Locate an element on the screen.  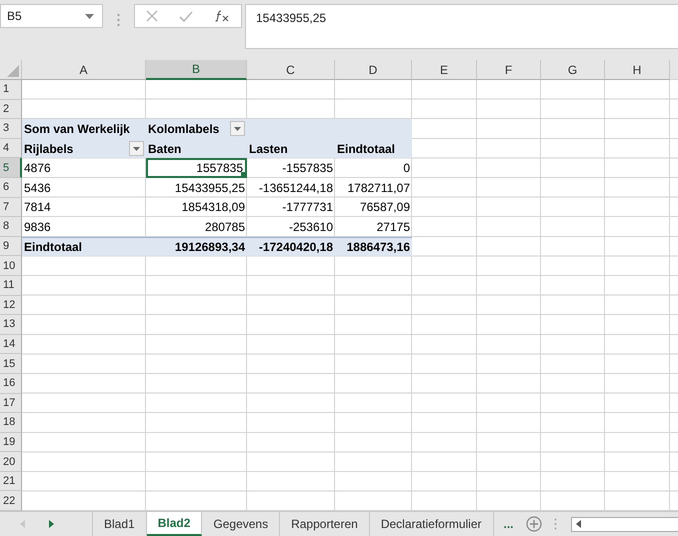
row-header: 19 is located at coordinates (11, 442).